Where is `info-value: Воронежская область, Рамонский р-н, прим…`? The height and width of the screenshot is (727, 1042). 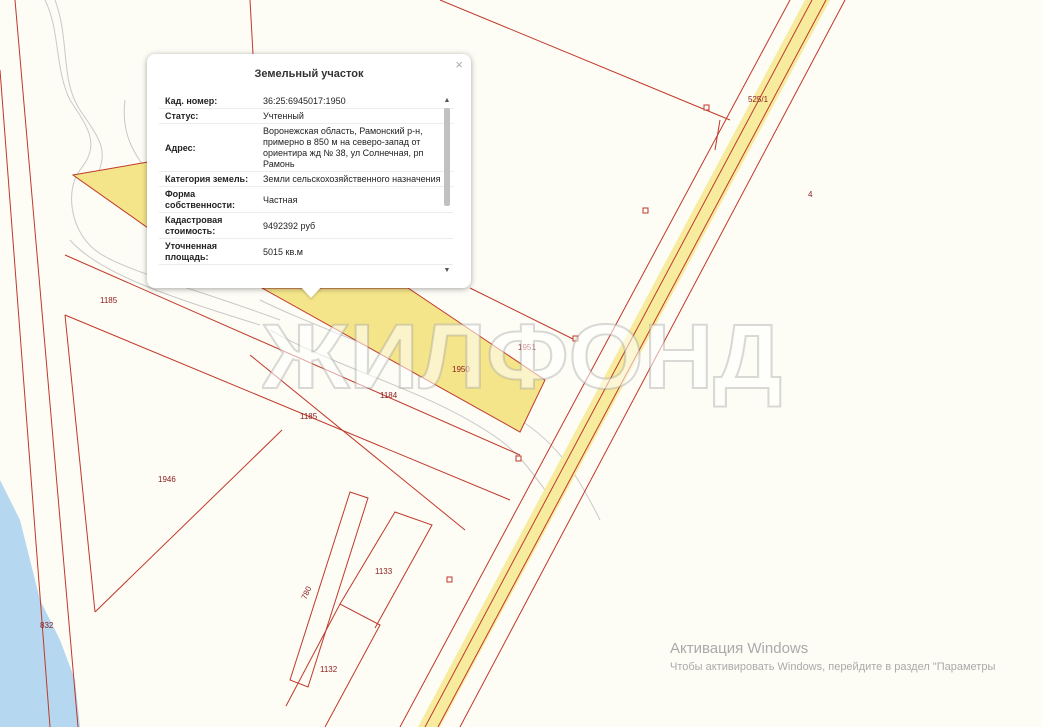 info-value: Воронежская область, Рамонский р-н, прим… is located at coordinates (343, 147).